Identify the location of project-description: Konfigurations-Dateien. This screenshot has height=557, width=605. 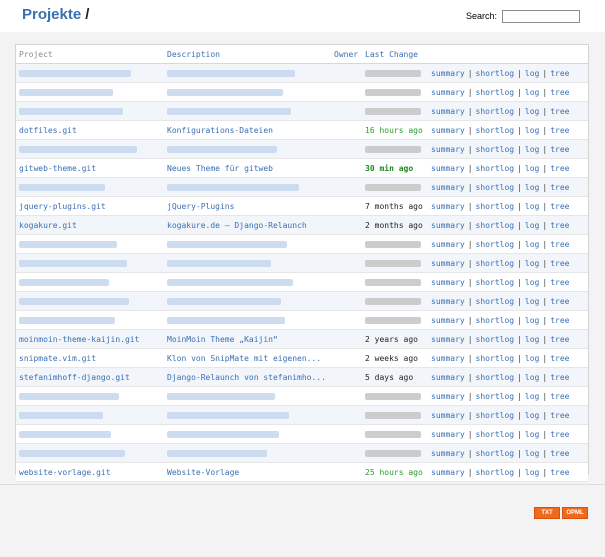
(247, 130).